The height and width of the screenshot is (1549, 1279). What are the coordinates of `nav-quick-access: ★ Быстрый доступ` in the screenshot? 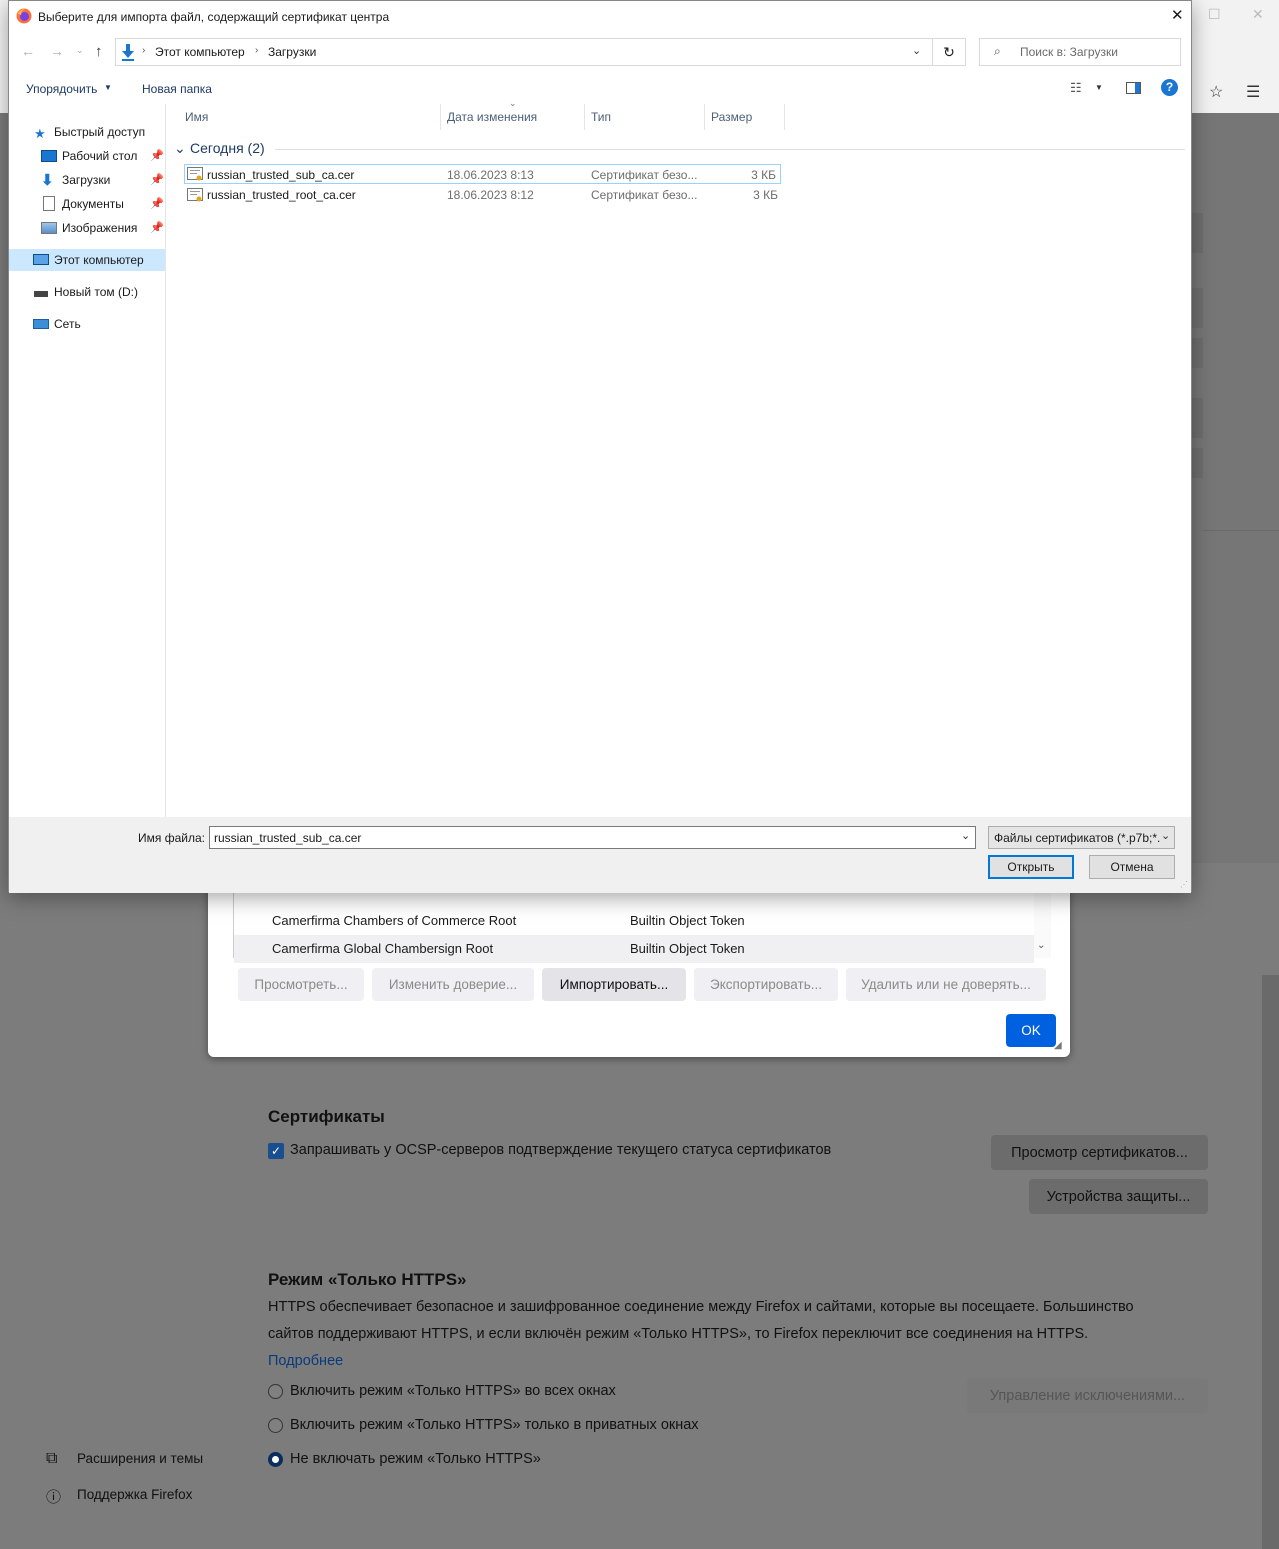 It's located at (87, 132).